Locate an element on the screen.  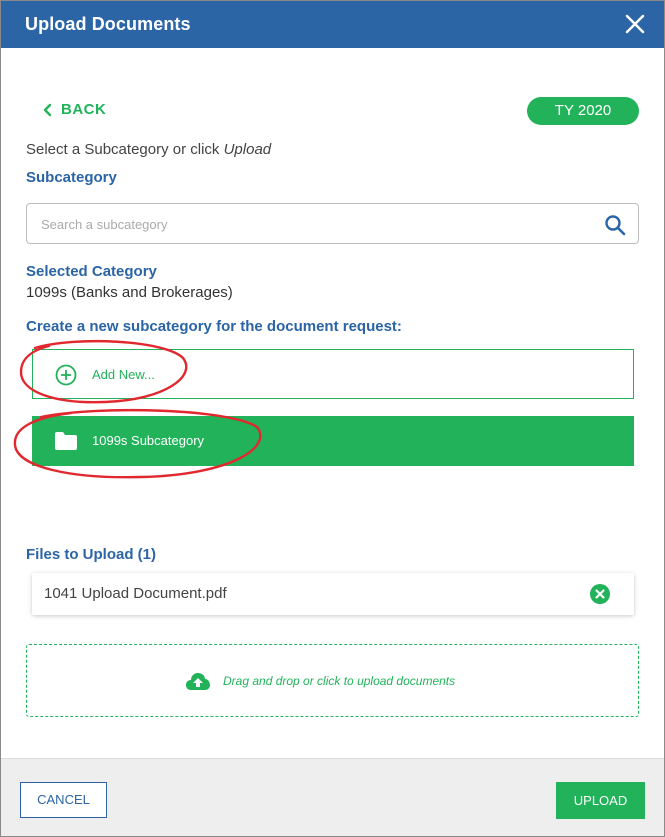
back-label: BACK is located at coordinates (84, 109).